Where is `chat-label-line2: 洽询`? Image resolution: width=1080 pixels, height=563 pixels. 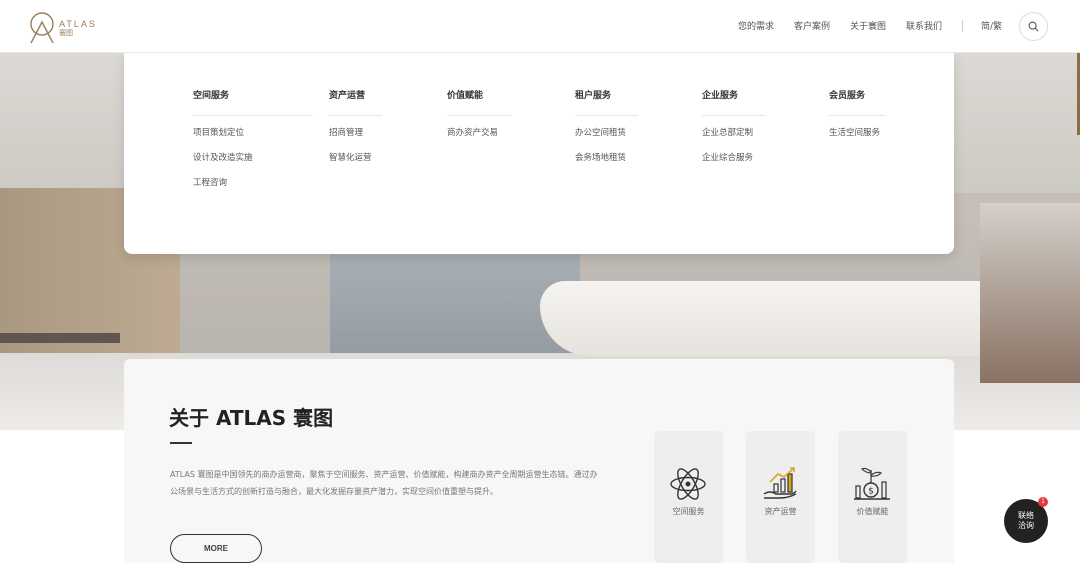 chat-label-line2: 洽询 is located at coordinates (1026, 525).